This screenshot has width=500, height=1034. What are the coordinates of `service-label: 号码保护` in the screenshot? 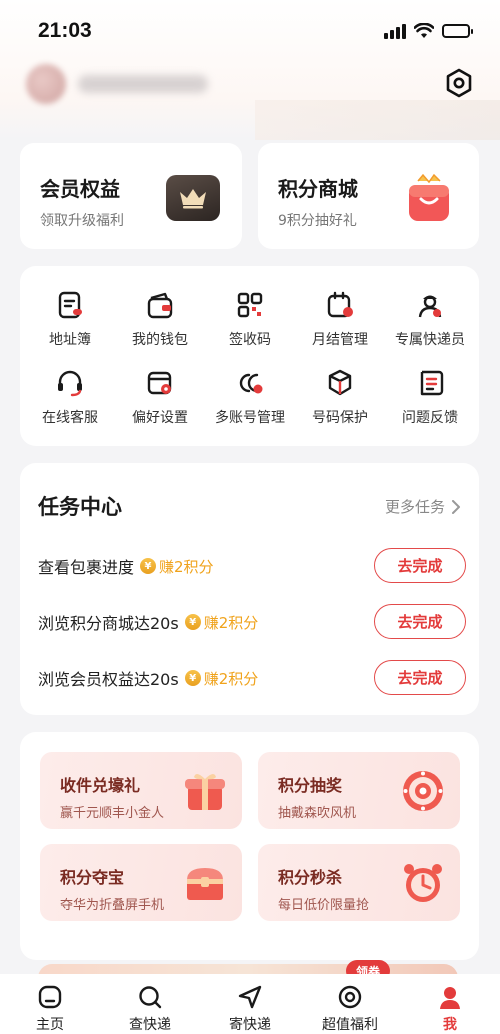 It's located at (340, 418).